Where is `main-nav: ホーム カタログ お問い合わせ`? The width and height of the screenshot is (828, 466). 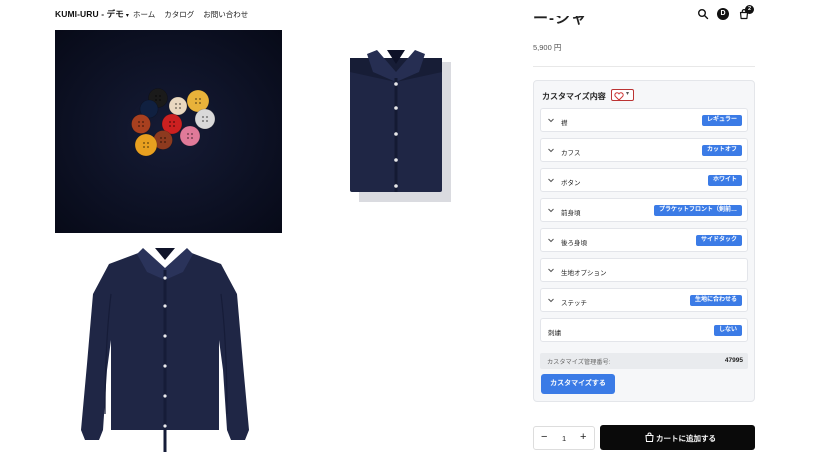 main-nav: ホーム カタログ お問い合わせ is located at coordinates (190, 14).